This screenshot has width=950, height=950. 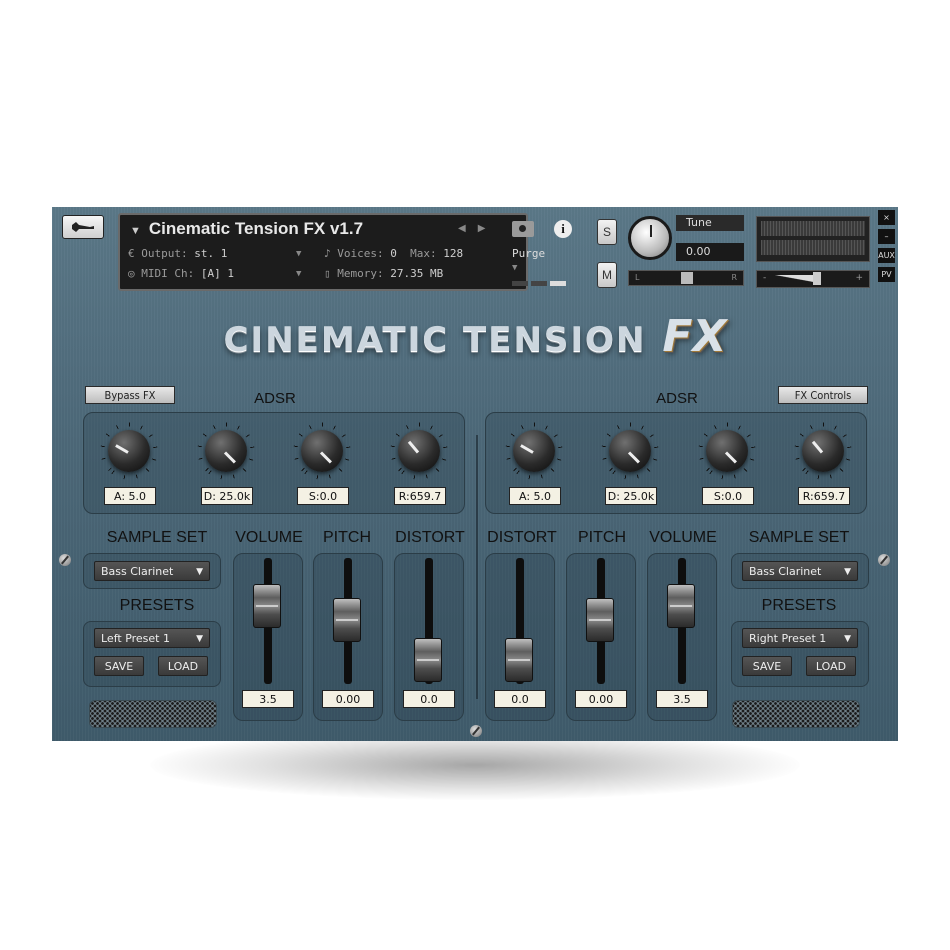 I want to click on right-pitch-value: 0.00, so click(x=601, y=699).